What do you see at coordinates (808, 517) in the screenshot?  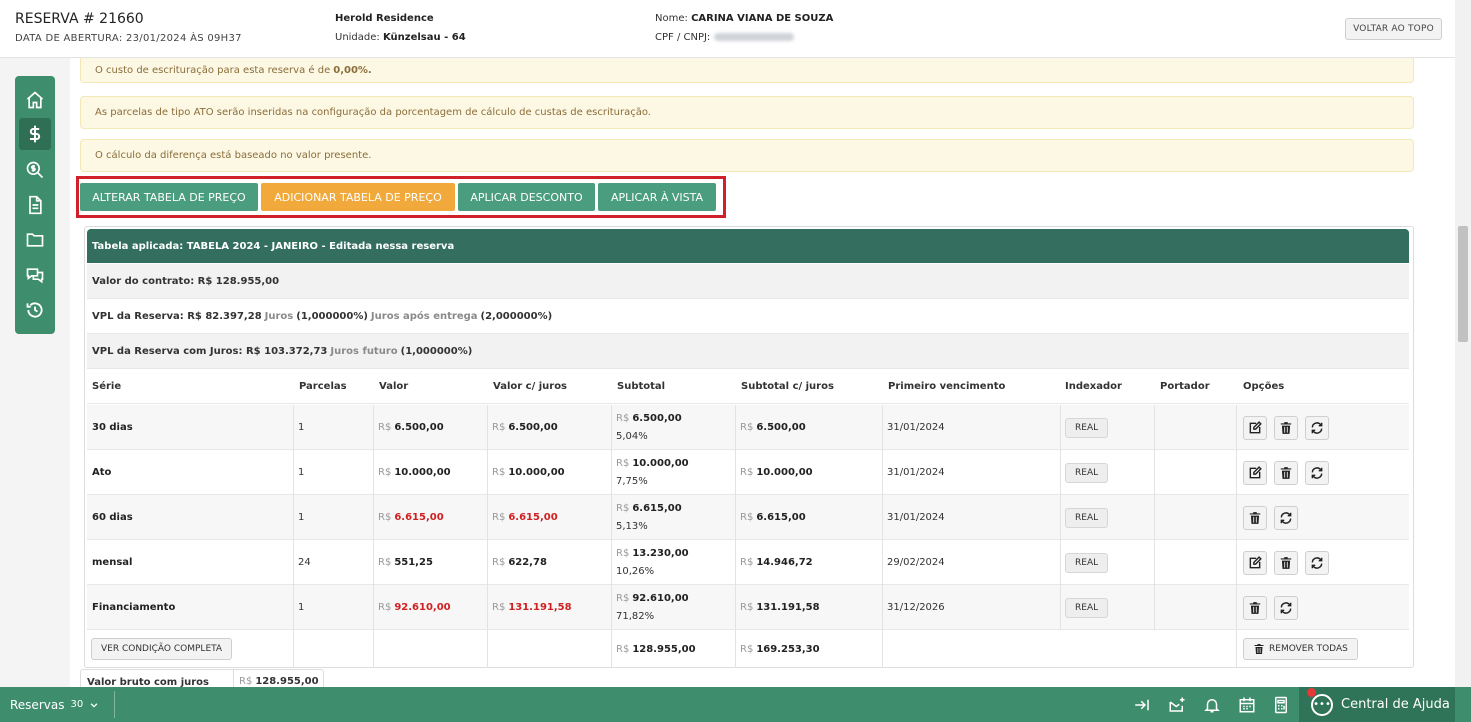 I see `cell-subtotal-juros: R$ 6.615,00` at bounding box center [808, 517].